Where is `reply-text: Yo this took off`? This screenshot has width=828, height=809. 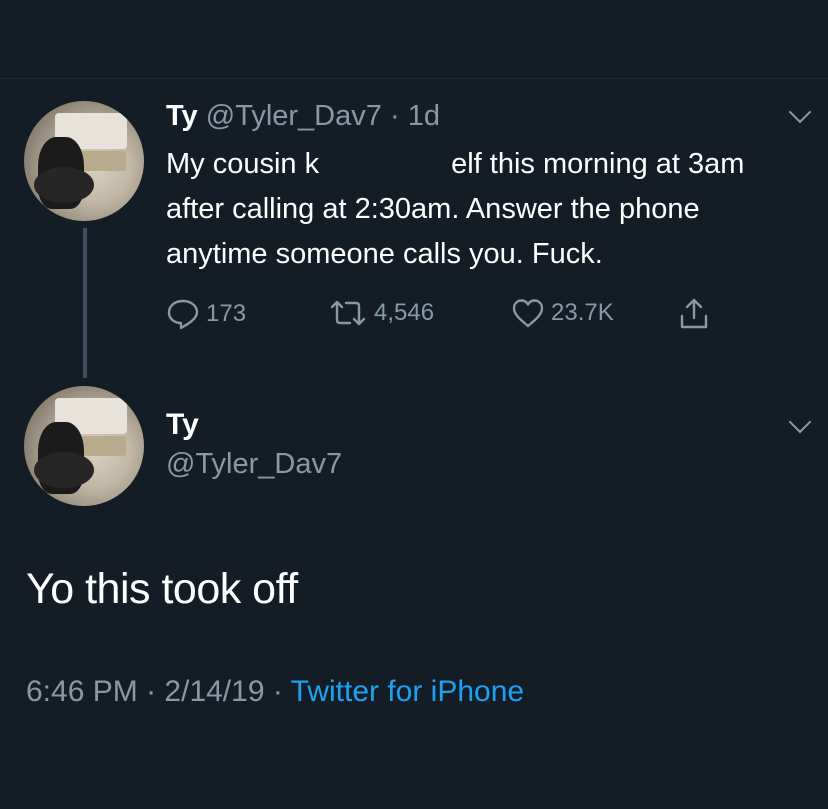 reply-text: Yo this took off is located at coordinates (162, 589).